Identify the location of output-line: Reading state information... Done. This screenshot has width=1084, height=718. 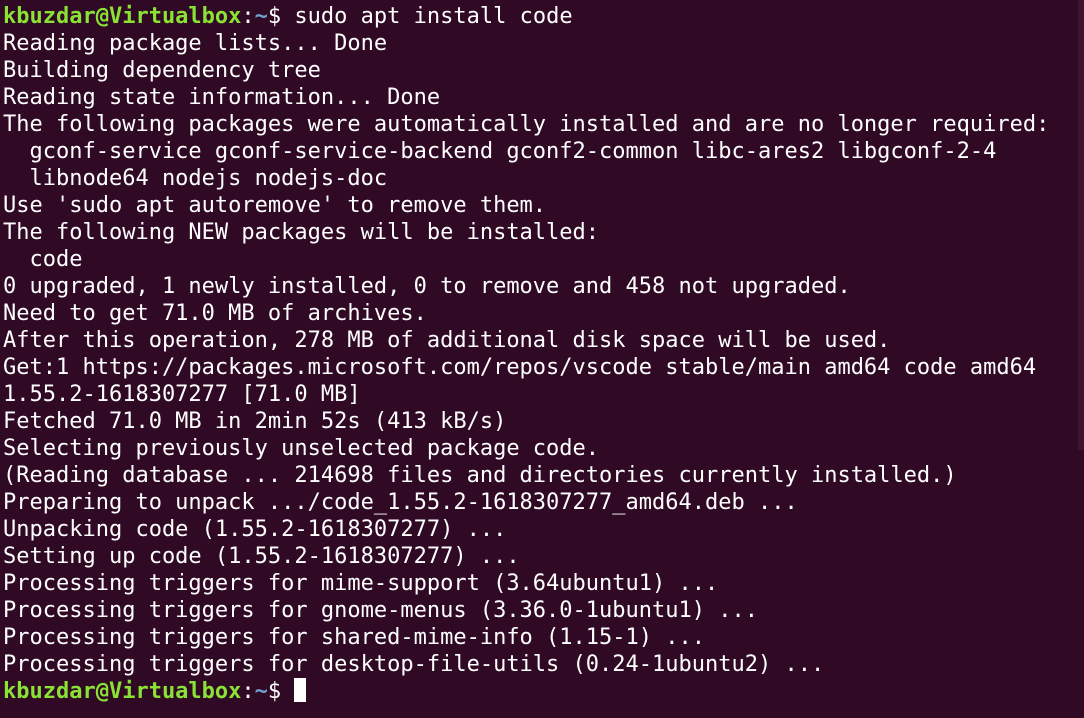
(222, 97).